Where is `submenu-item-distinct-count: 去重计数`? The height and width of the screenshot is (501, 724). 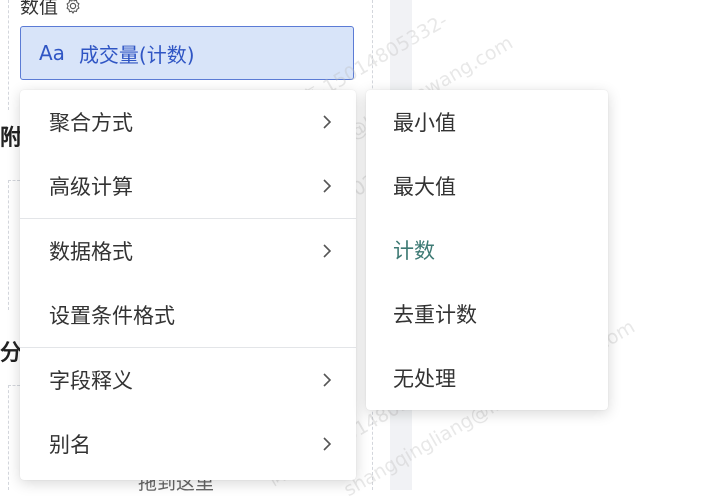 submenu-item-distinct-count: 去重计数 is located at coordinates (487, 314).